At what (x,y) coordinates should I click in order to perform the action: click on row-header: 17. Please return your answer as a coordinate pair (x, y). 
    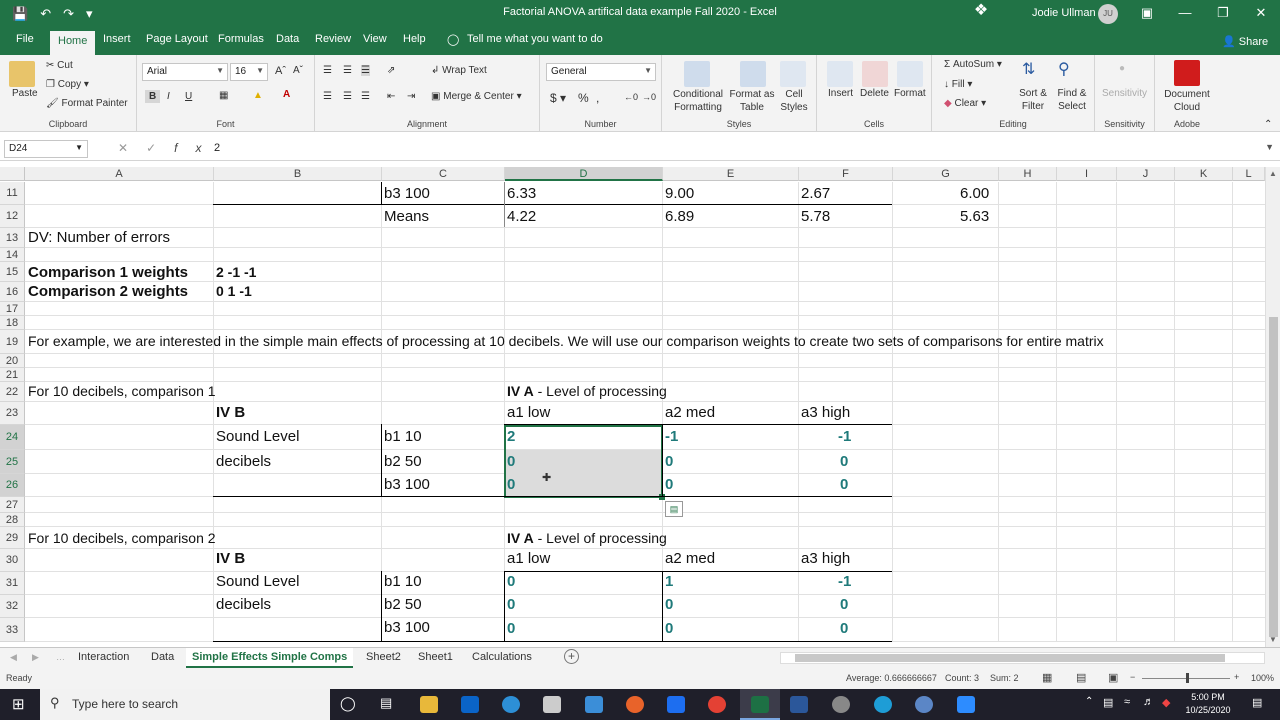
    Looking at the image, I should click on (12, 309).